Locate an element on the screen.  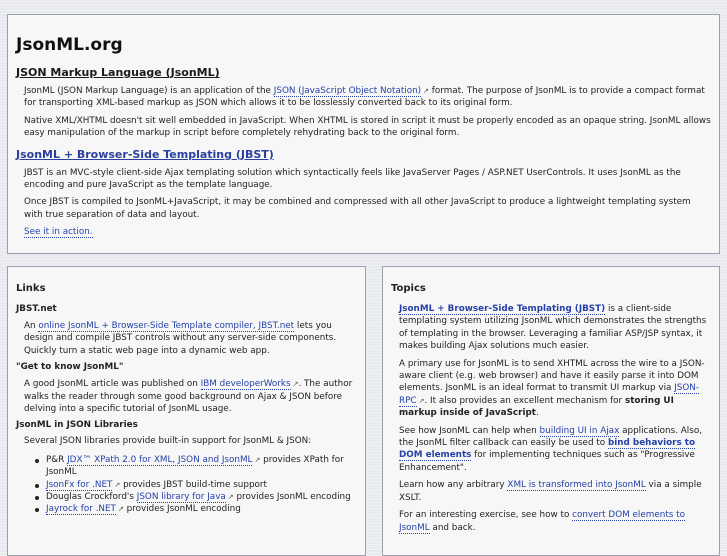
json-link: JSON (JavaScript Object Notation) is located at coordinates (347, 91).